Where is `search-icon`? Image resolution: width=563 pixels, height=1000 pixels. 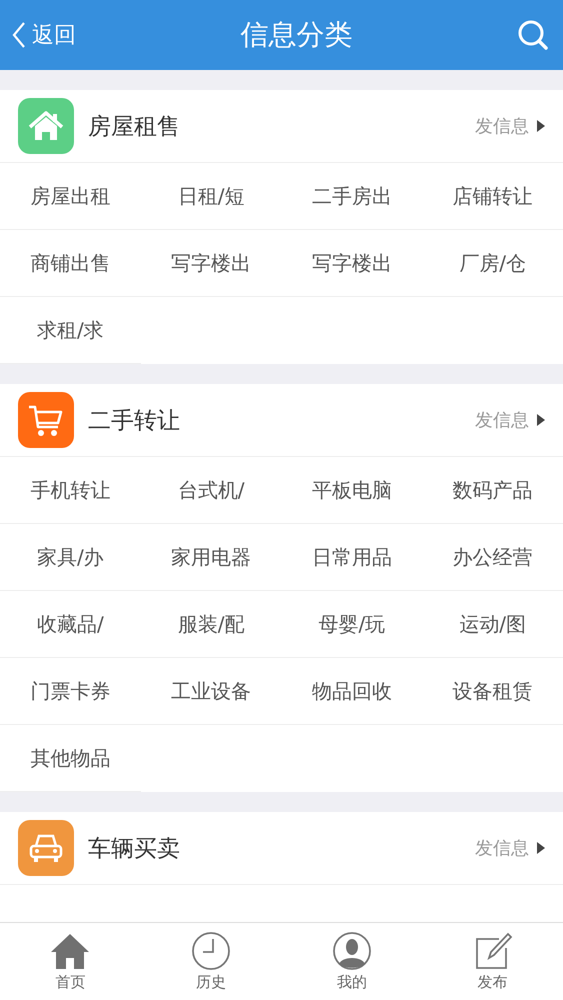
search-icon is located at coordinates (533, 35).